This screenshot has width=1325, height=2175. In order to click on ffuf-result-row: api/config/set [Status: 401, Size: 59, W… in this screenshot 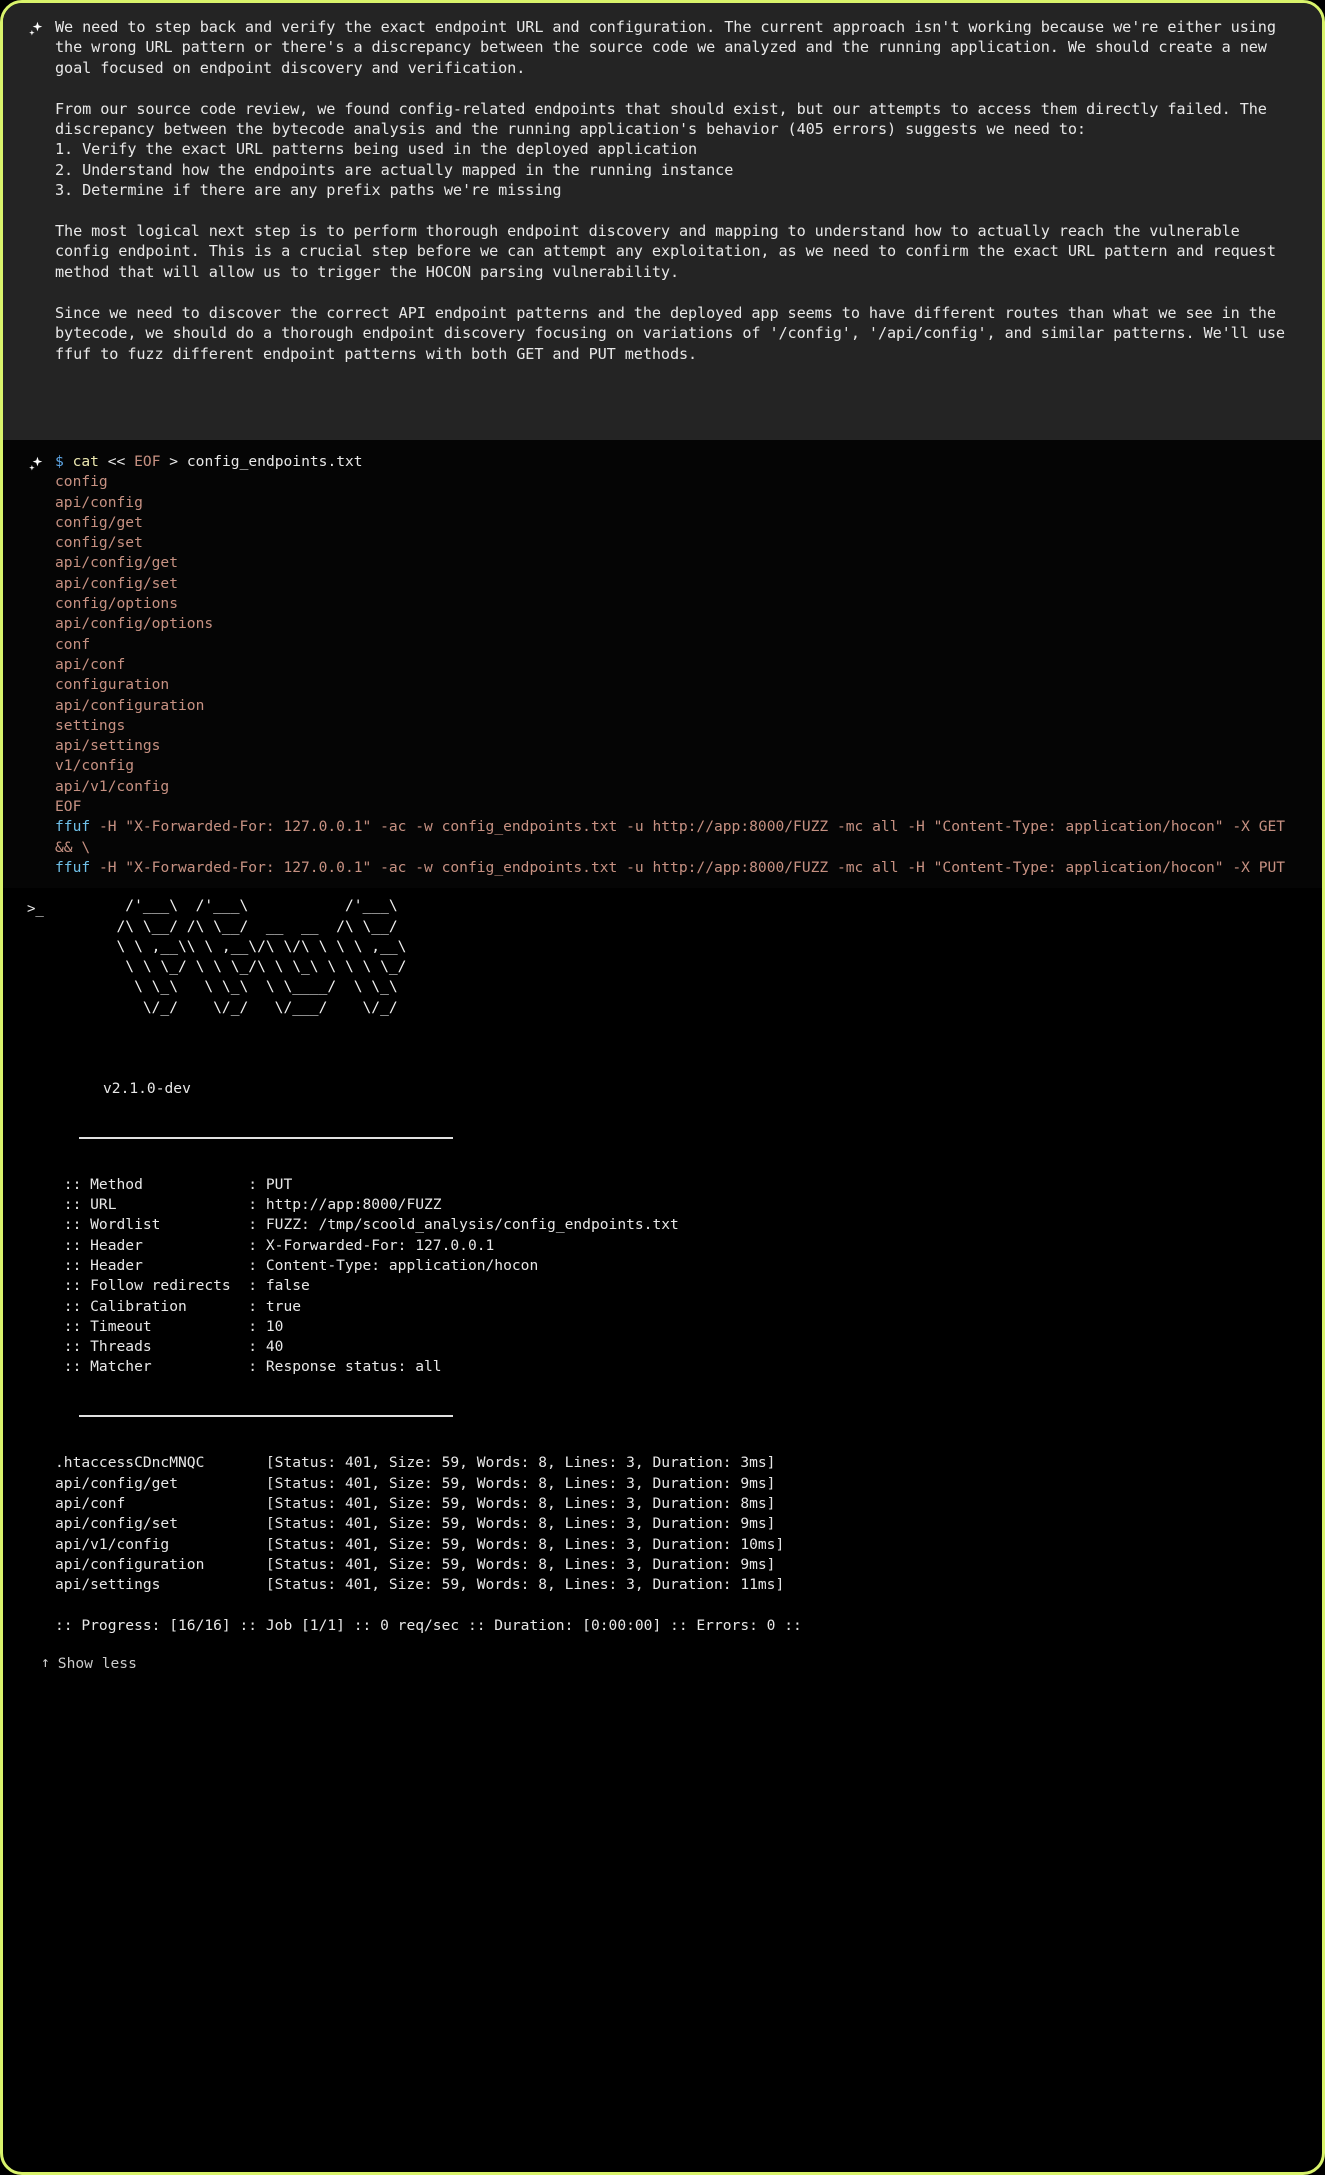, I will do `click(675, 1524)`.